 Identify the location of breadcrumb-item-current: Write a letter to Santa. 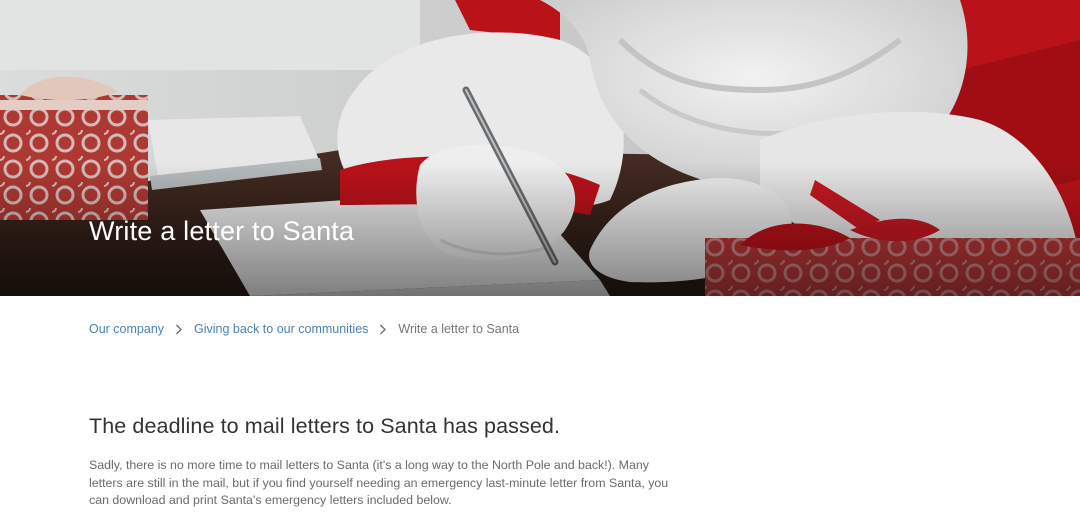
(459, 329).